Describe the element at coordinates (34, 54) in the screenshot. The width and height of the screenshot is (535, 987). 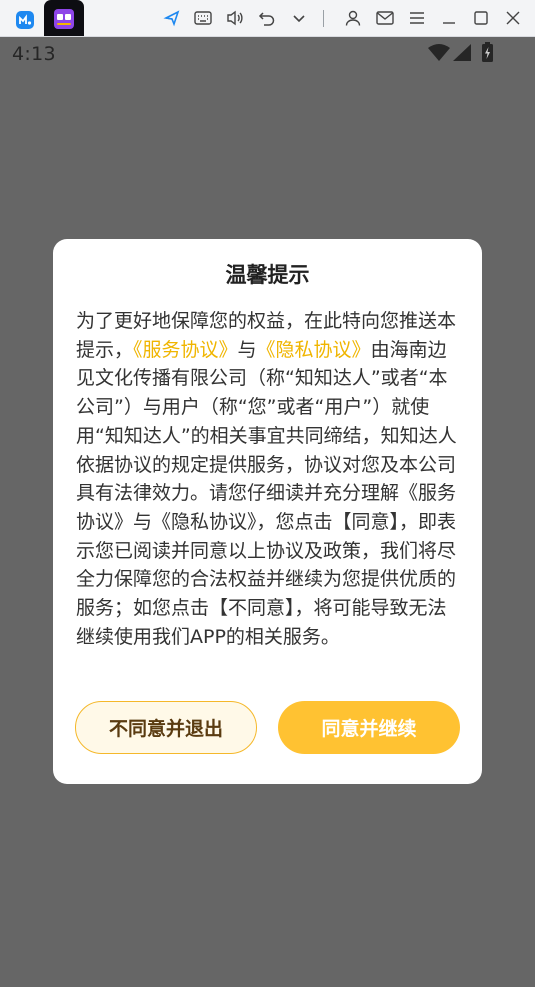
I see `status-time: 4:13` at that location.